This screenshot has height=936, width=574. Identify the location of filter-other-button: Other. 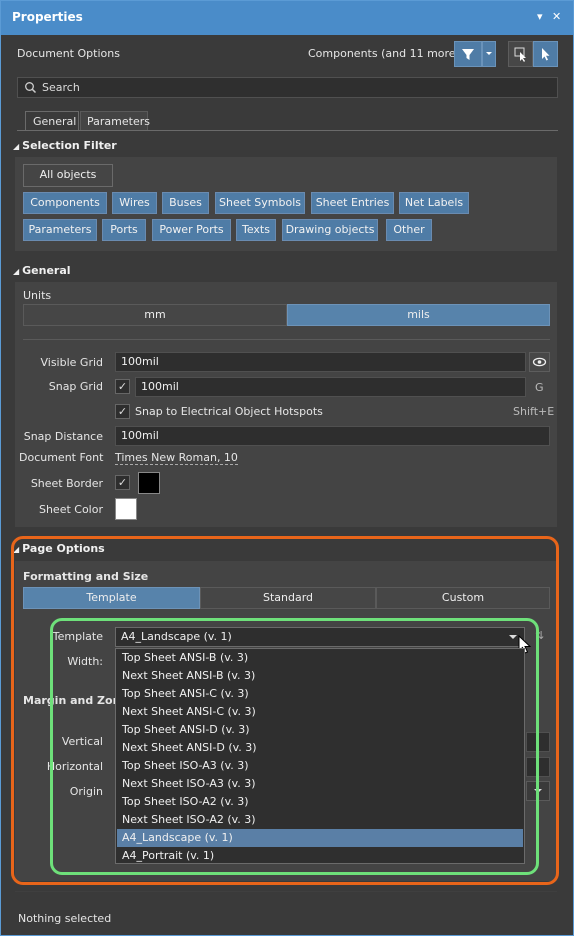
(409, 230).